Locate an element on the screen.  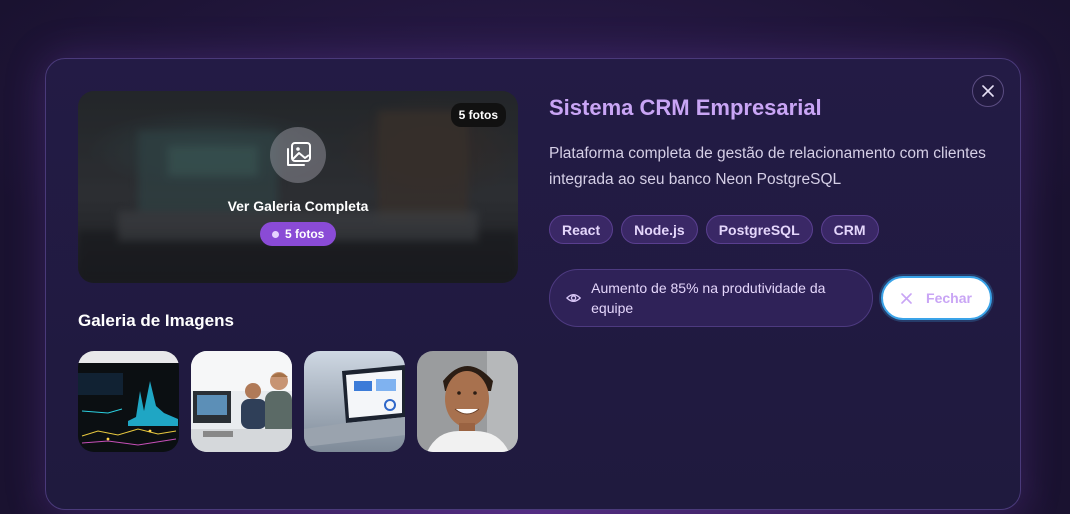
thumb-office-team is located at coordinates (241, 401).